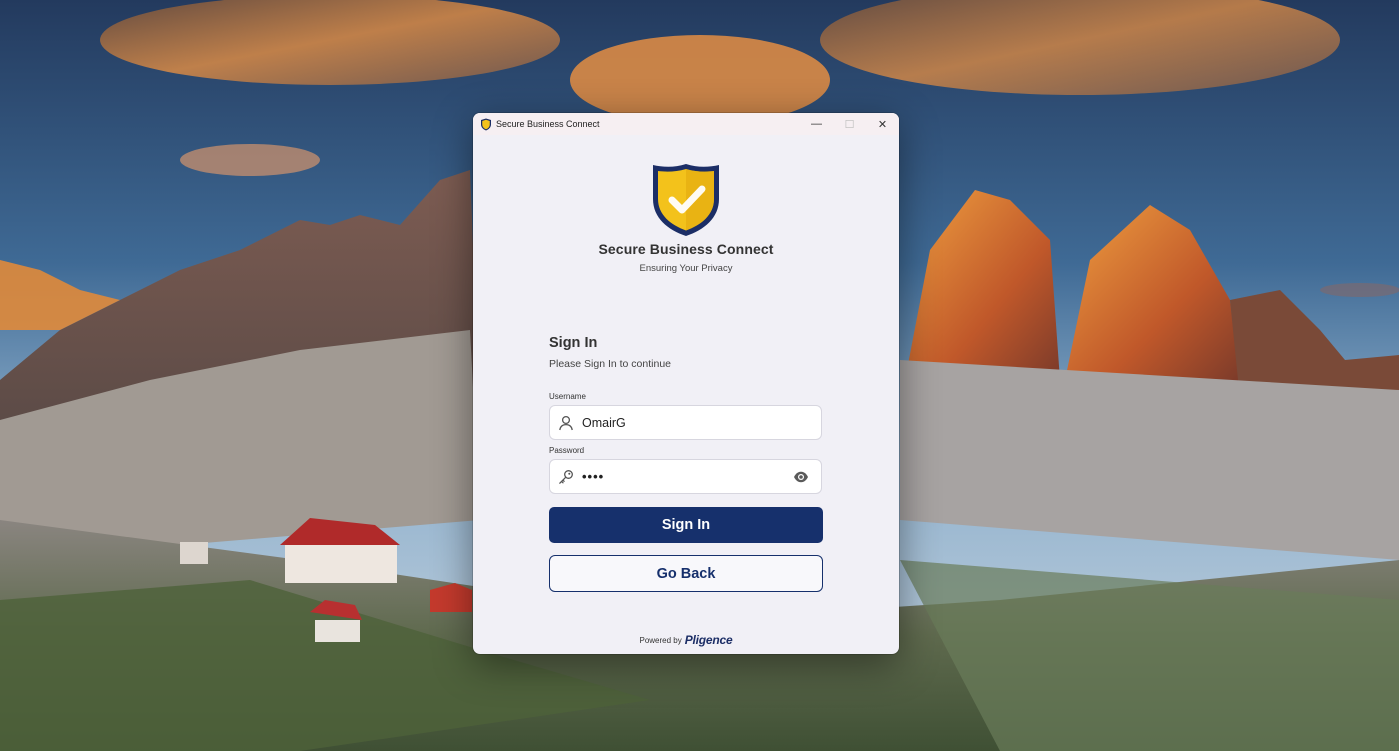  What do you see at coordinates (566, 476) in the screenshot?
I see `key-icon` at bounding box center [566, 476].